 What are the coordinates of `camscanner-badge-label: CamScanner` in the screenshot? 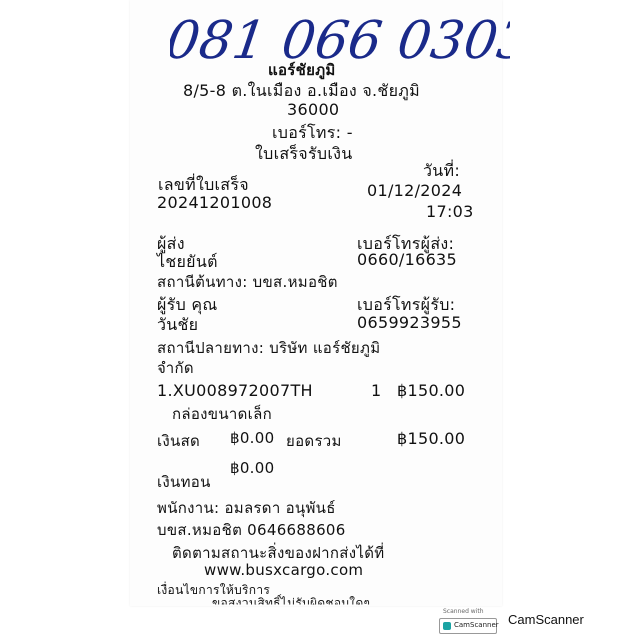 It's located at (476, 625).